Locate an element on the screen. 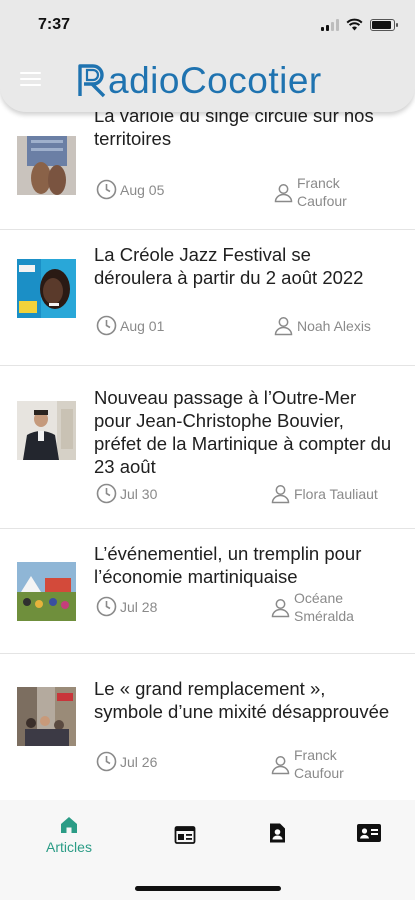  article-date: Aug 01 is located at coordinates (130, 325).